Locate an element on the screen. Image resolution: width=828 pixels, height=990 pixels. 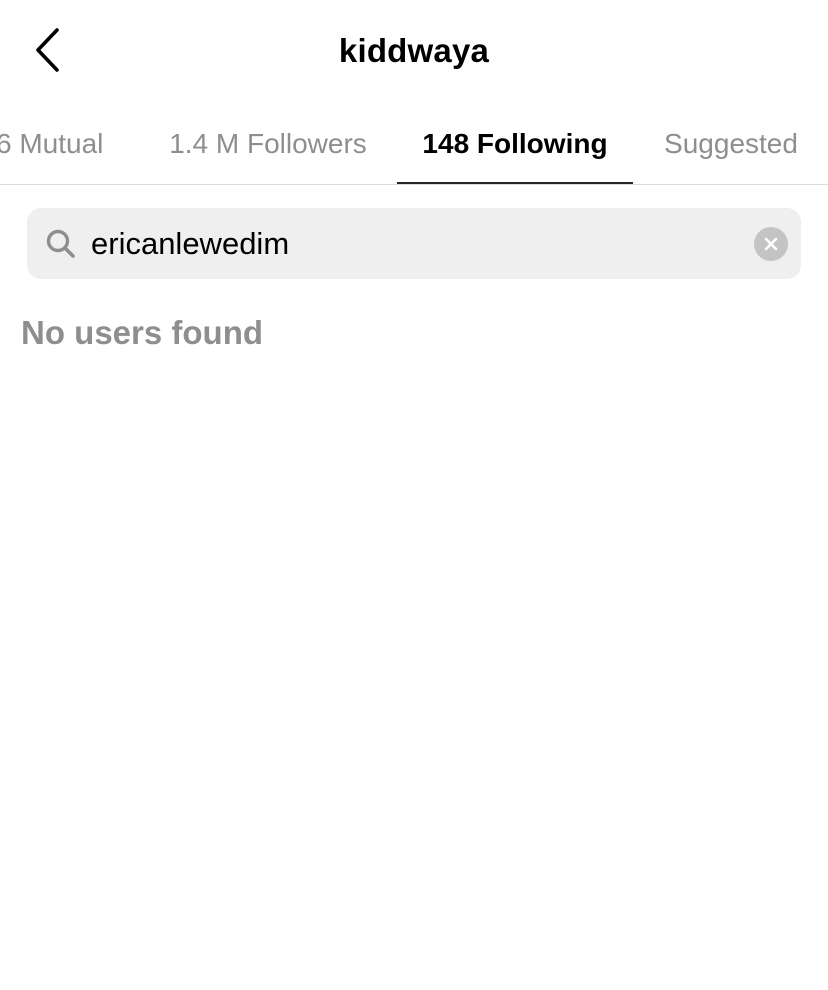
tab-suggested: Suggested is located at coordinates (731, 144).